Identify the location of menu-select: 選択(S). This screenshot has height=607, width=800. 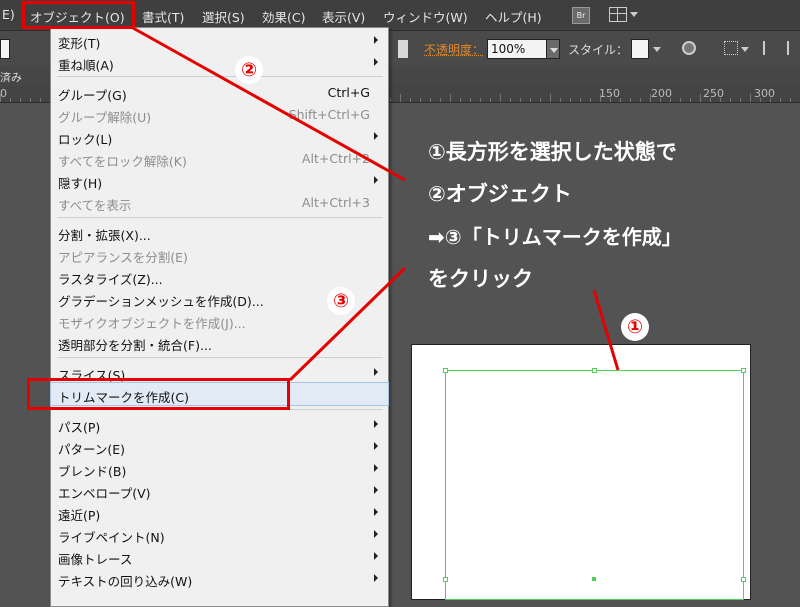
(223, 16).